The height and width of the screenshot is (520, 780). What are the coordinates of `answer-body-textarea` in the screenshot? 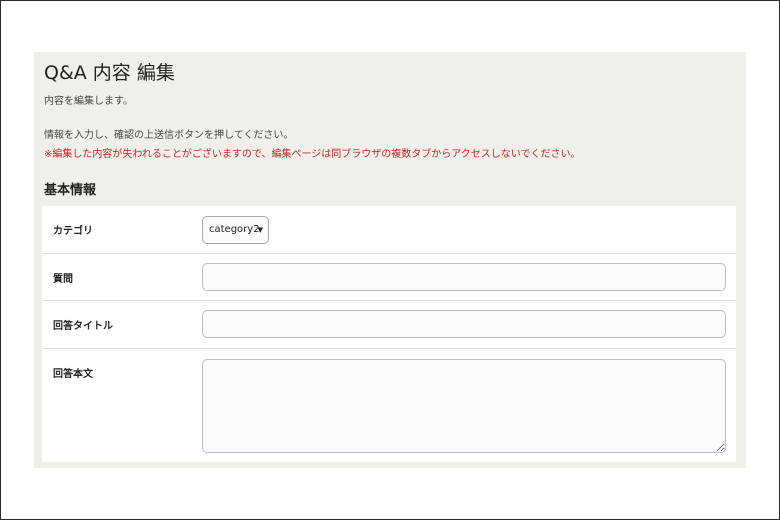 It's located at (464, 406).